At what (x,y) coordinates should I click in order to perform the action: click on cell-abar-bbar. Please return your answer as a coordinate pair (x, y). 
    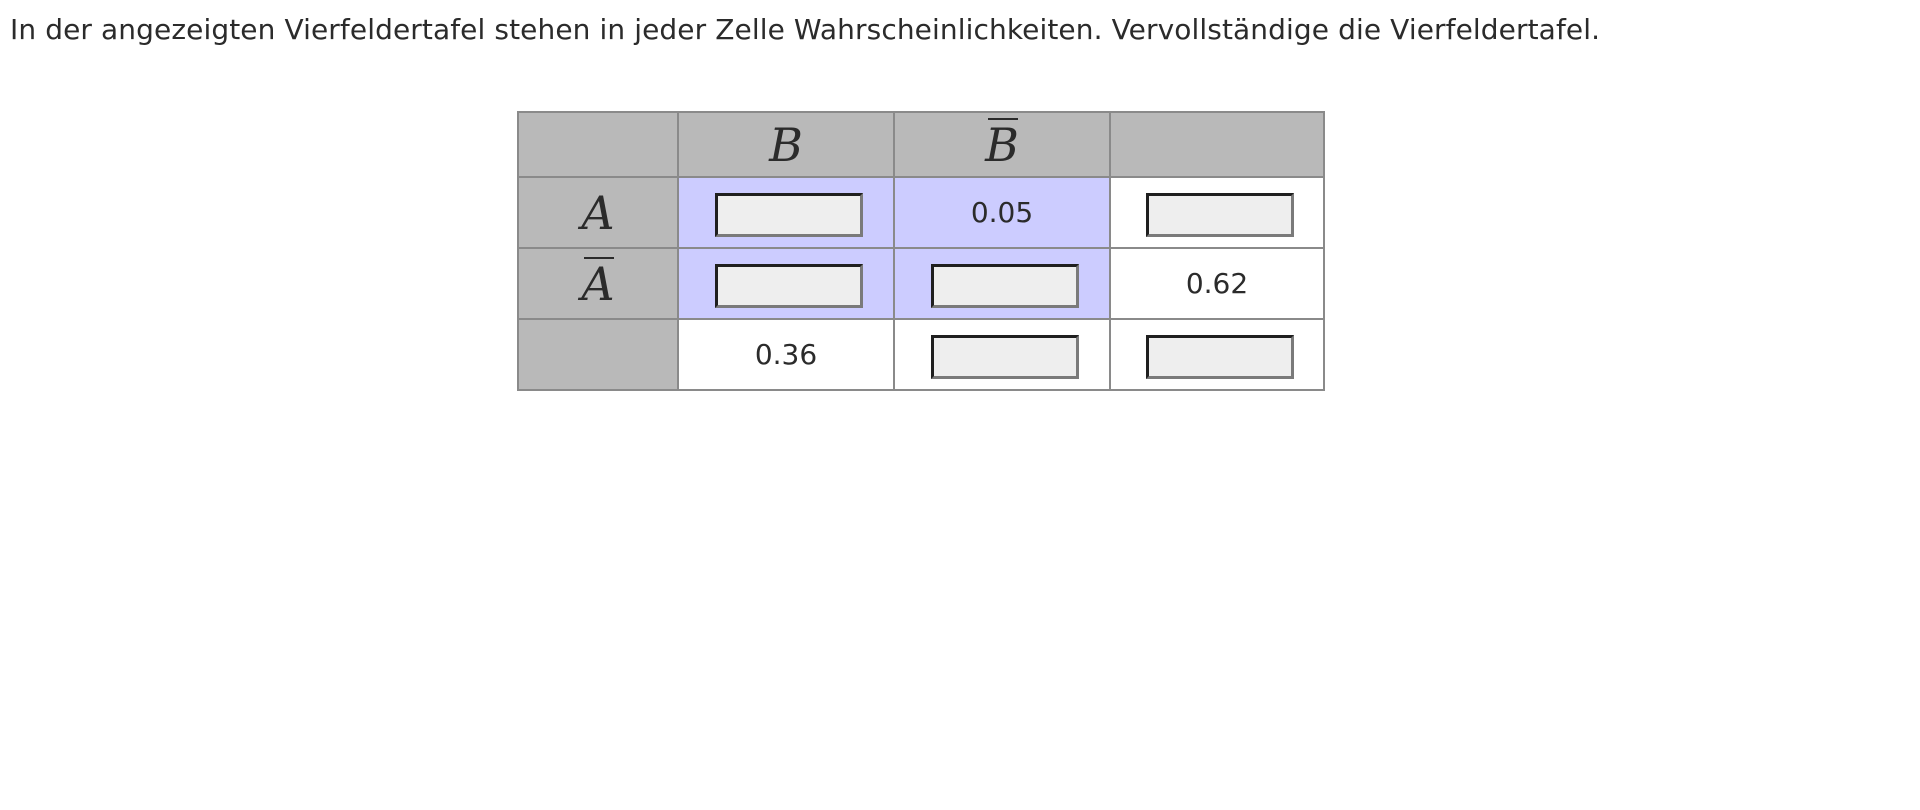
    Looking at the image, I should click on (1002, 283).